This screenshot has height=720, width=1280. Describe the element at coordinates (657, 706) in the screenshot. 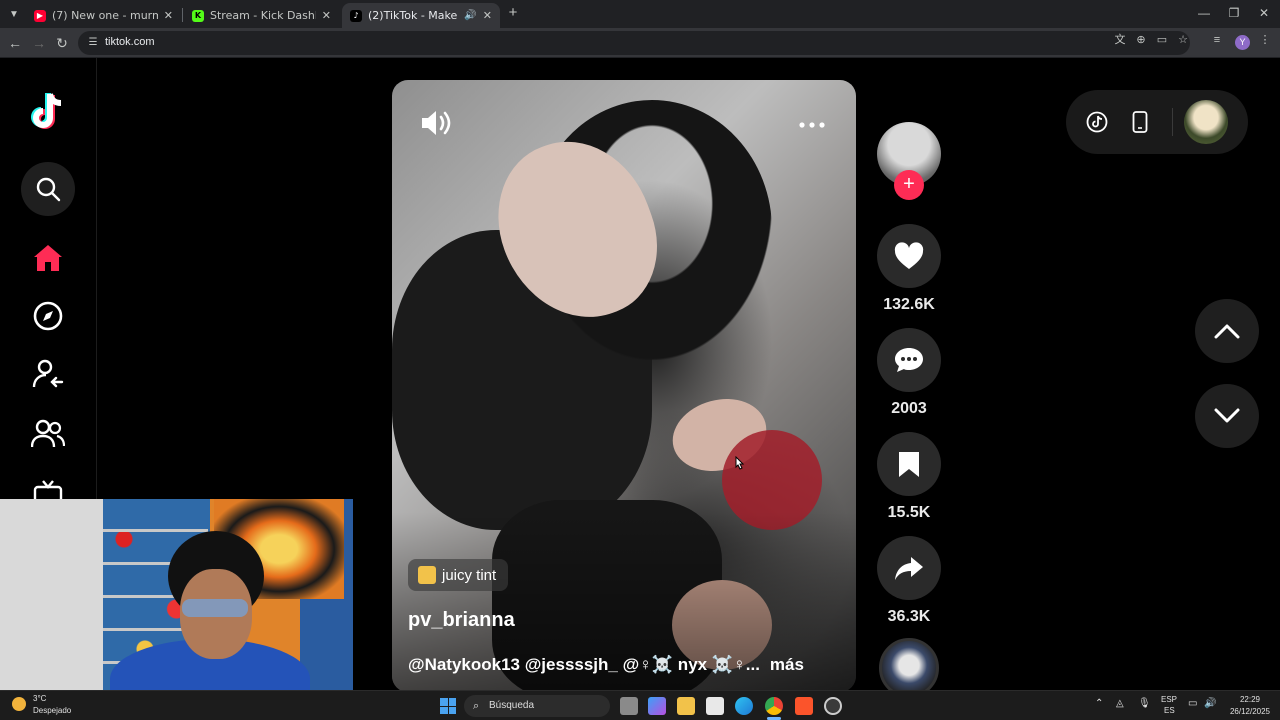

I see `copilot-icon` at that location.